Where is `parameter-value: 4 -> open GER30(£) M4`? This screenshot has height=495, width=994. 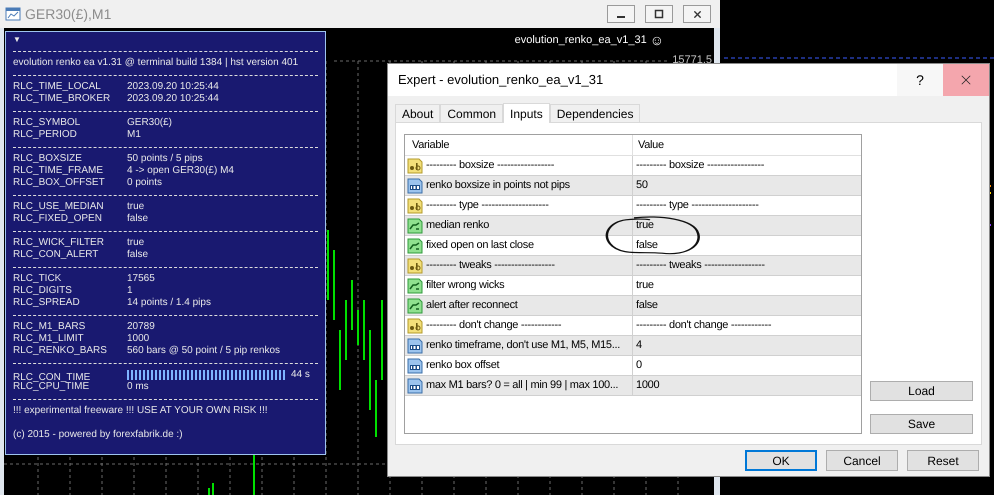 parameter-value: 4 -> open GER30(£) M4 is located at coordinates (180, 171).